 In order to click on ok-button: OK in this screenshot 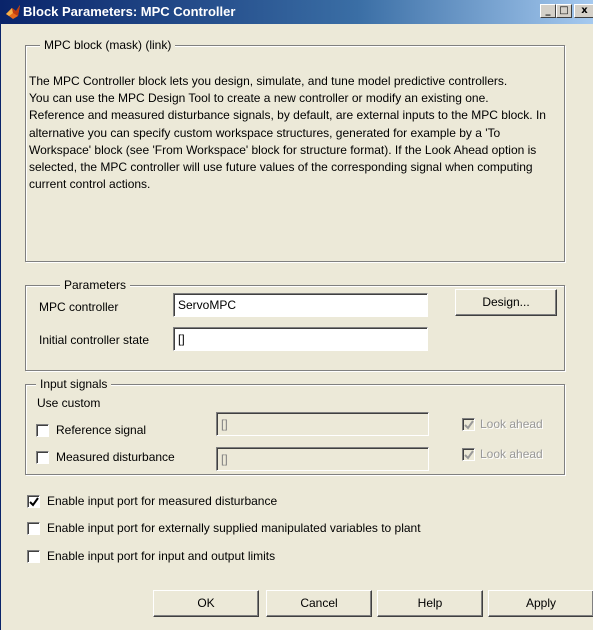, I will do `click(206, 603)`.